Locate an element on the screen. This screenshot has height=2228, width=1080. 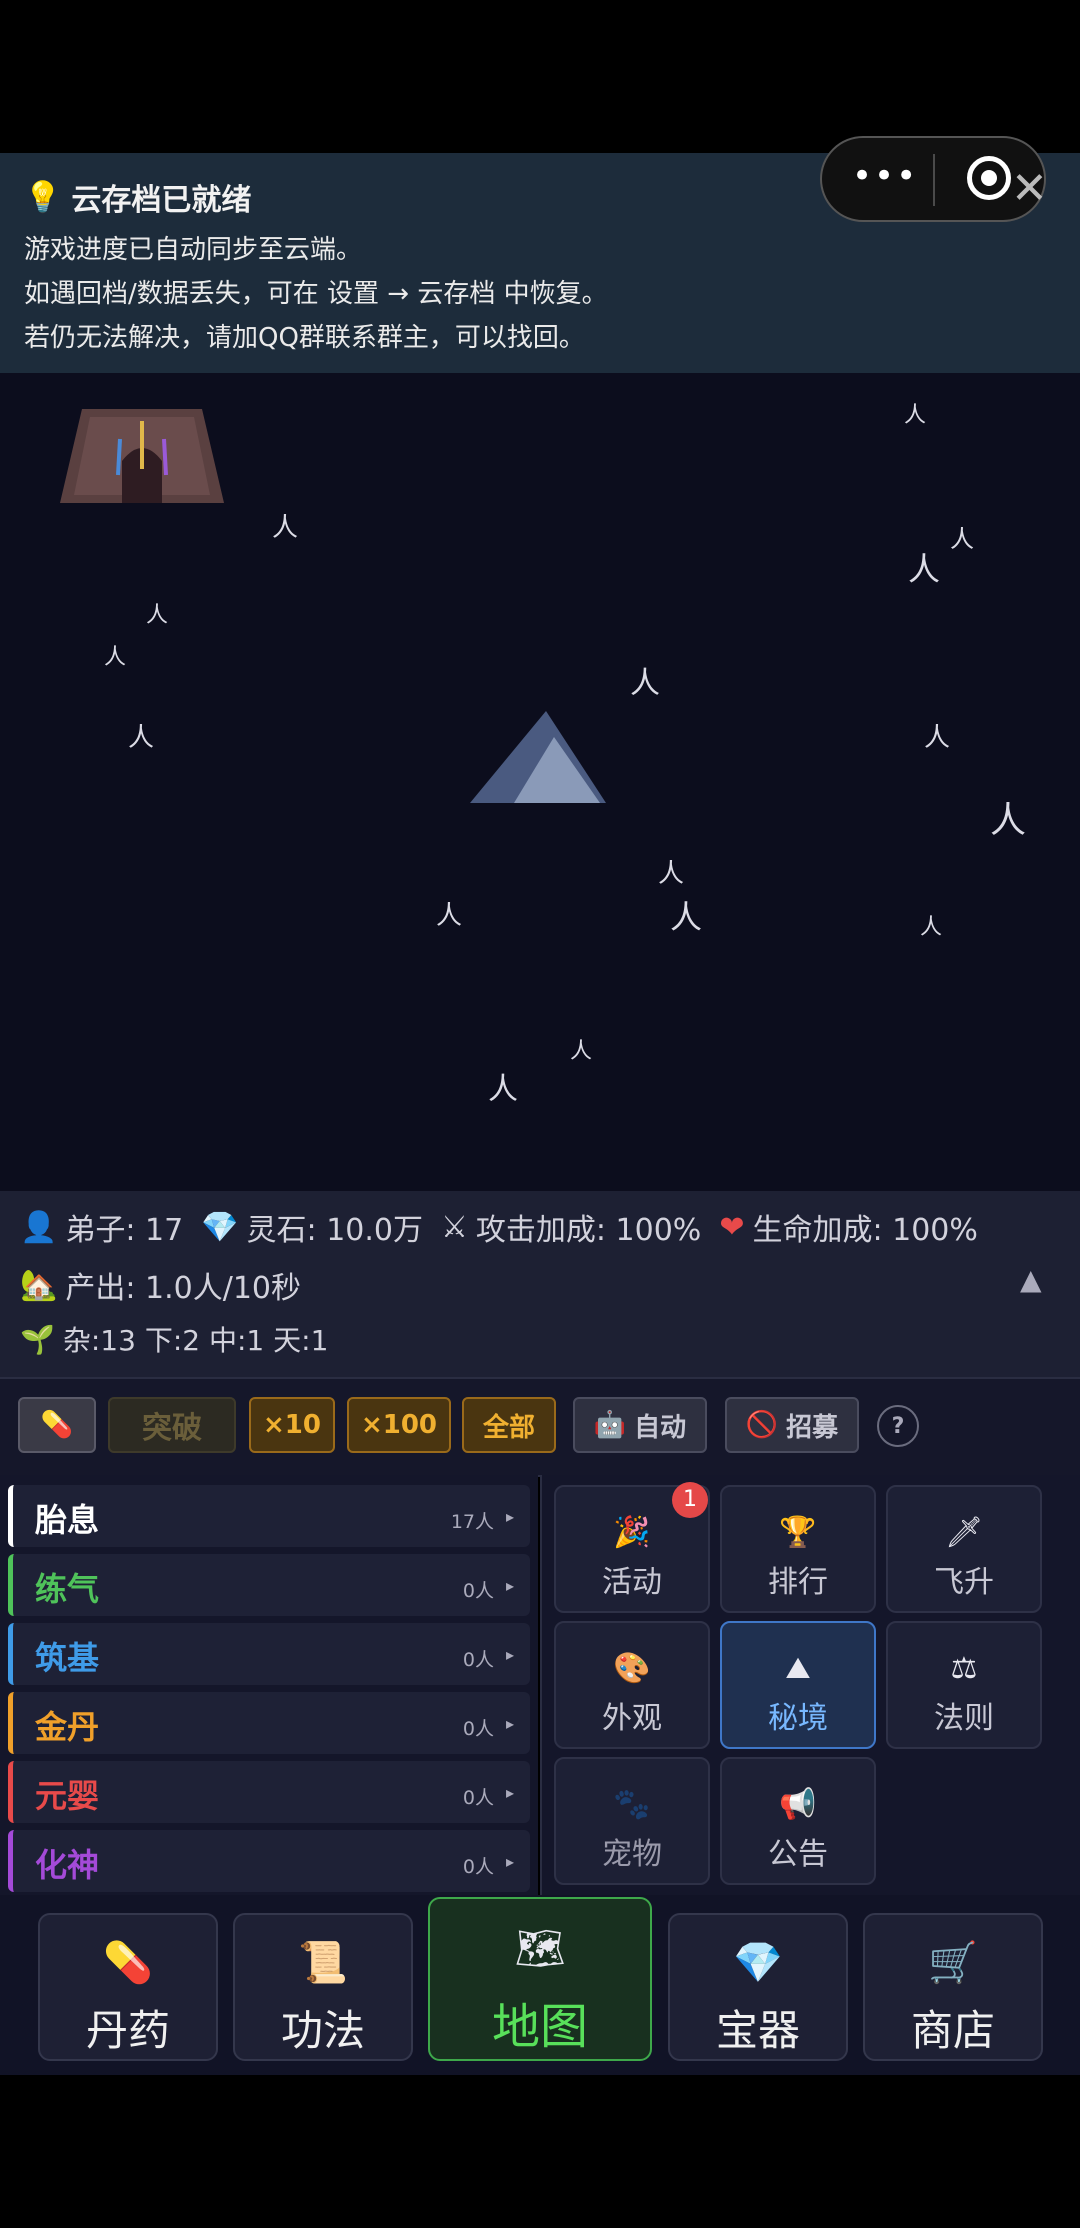
mountain-peak-icon: ⛰ is located at coordinates (798, 1668).